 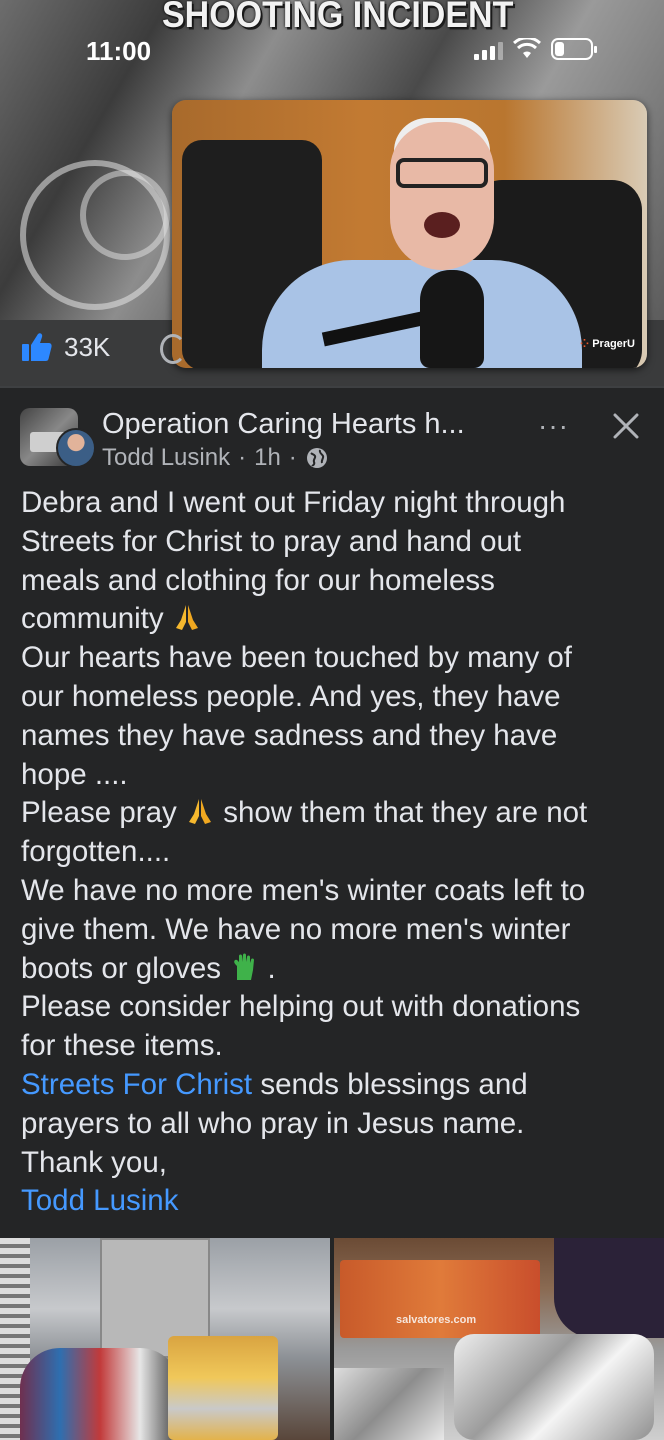 I want to click on status-time: 11:00, so click(x=119, y=51).